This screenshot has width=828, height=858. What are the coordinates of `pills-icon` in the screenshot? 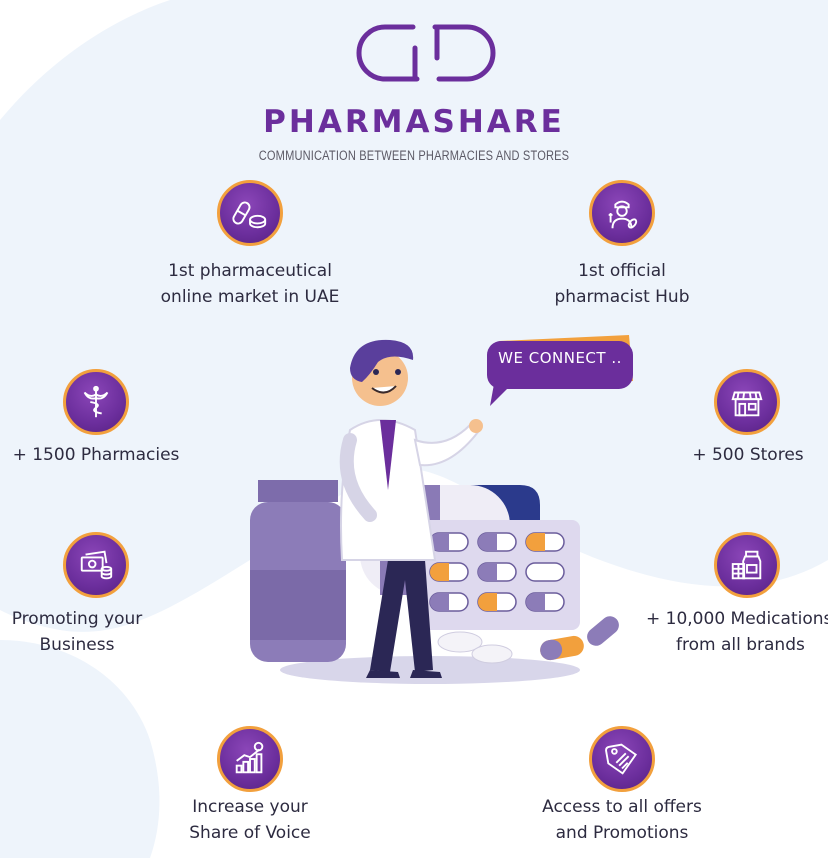 It's located at (250, 213).